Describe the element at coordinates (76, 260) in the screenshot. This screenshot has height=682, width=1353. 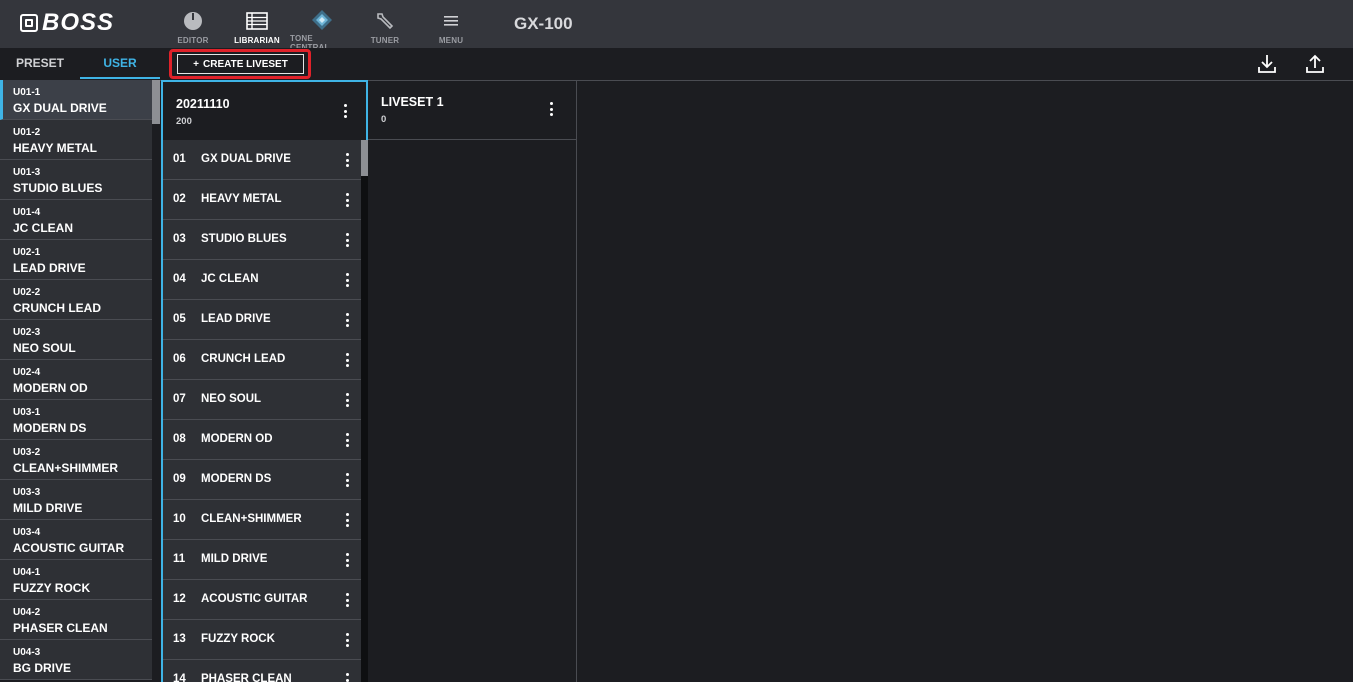
I see `patch-item: U02-1 LEAD DRIVE` at that location.